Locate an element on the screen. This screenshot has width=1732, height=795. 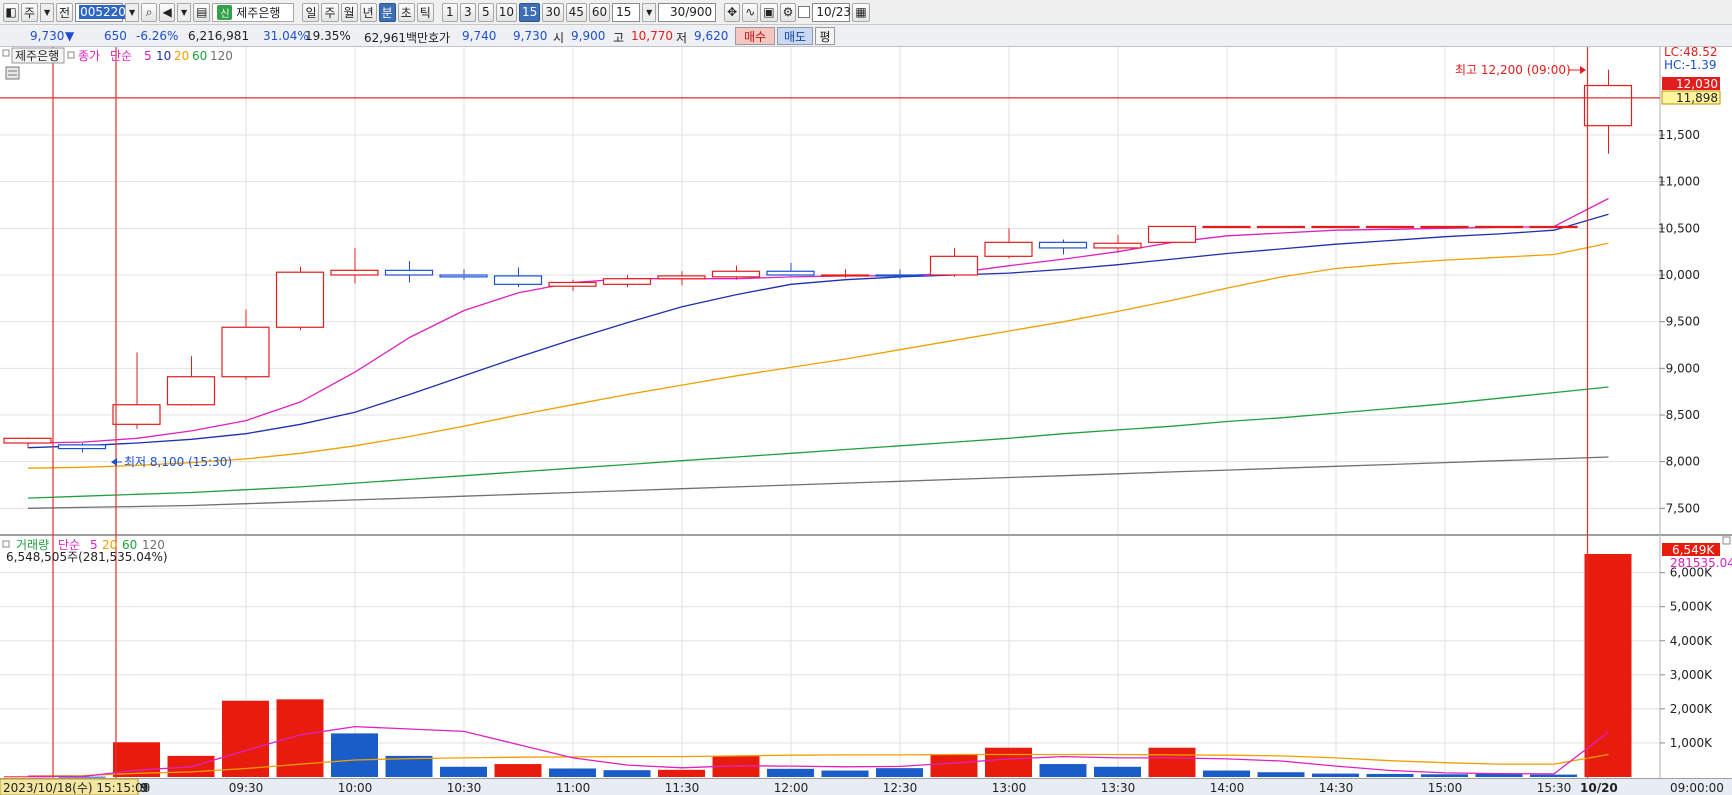
chevron-down-icon: ▼ is located at coordinates (47, 12).